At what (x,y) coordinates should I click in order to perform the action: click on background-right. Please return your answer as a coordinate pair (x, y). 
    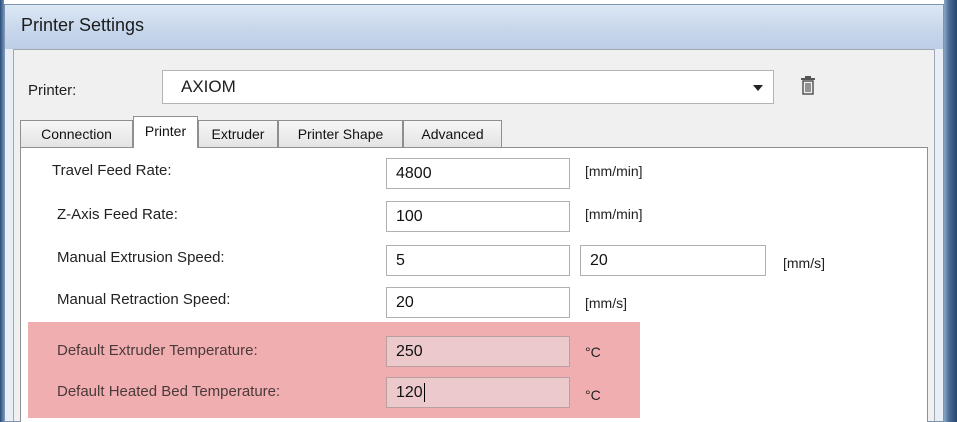
    Looking at the image, I should click on (950, 211).